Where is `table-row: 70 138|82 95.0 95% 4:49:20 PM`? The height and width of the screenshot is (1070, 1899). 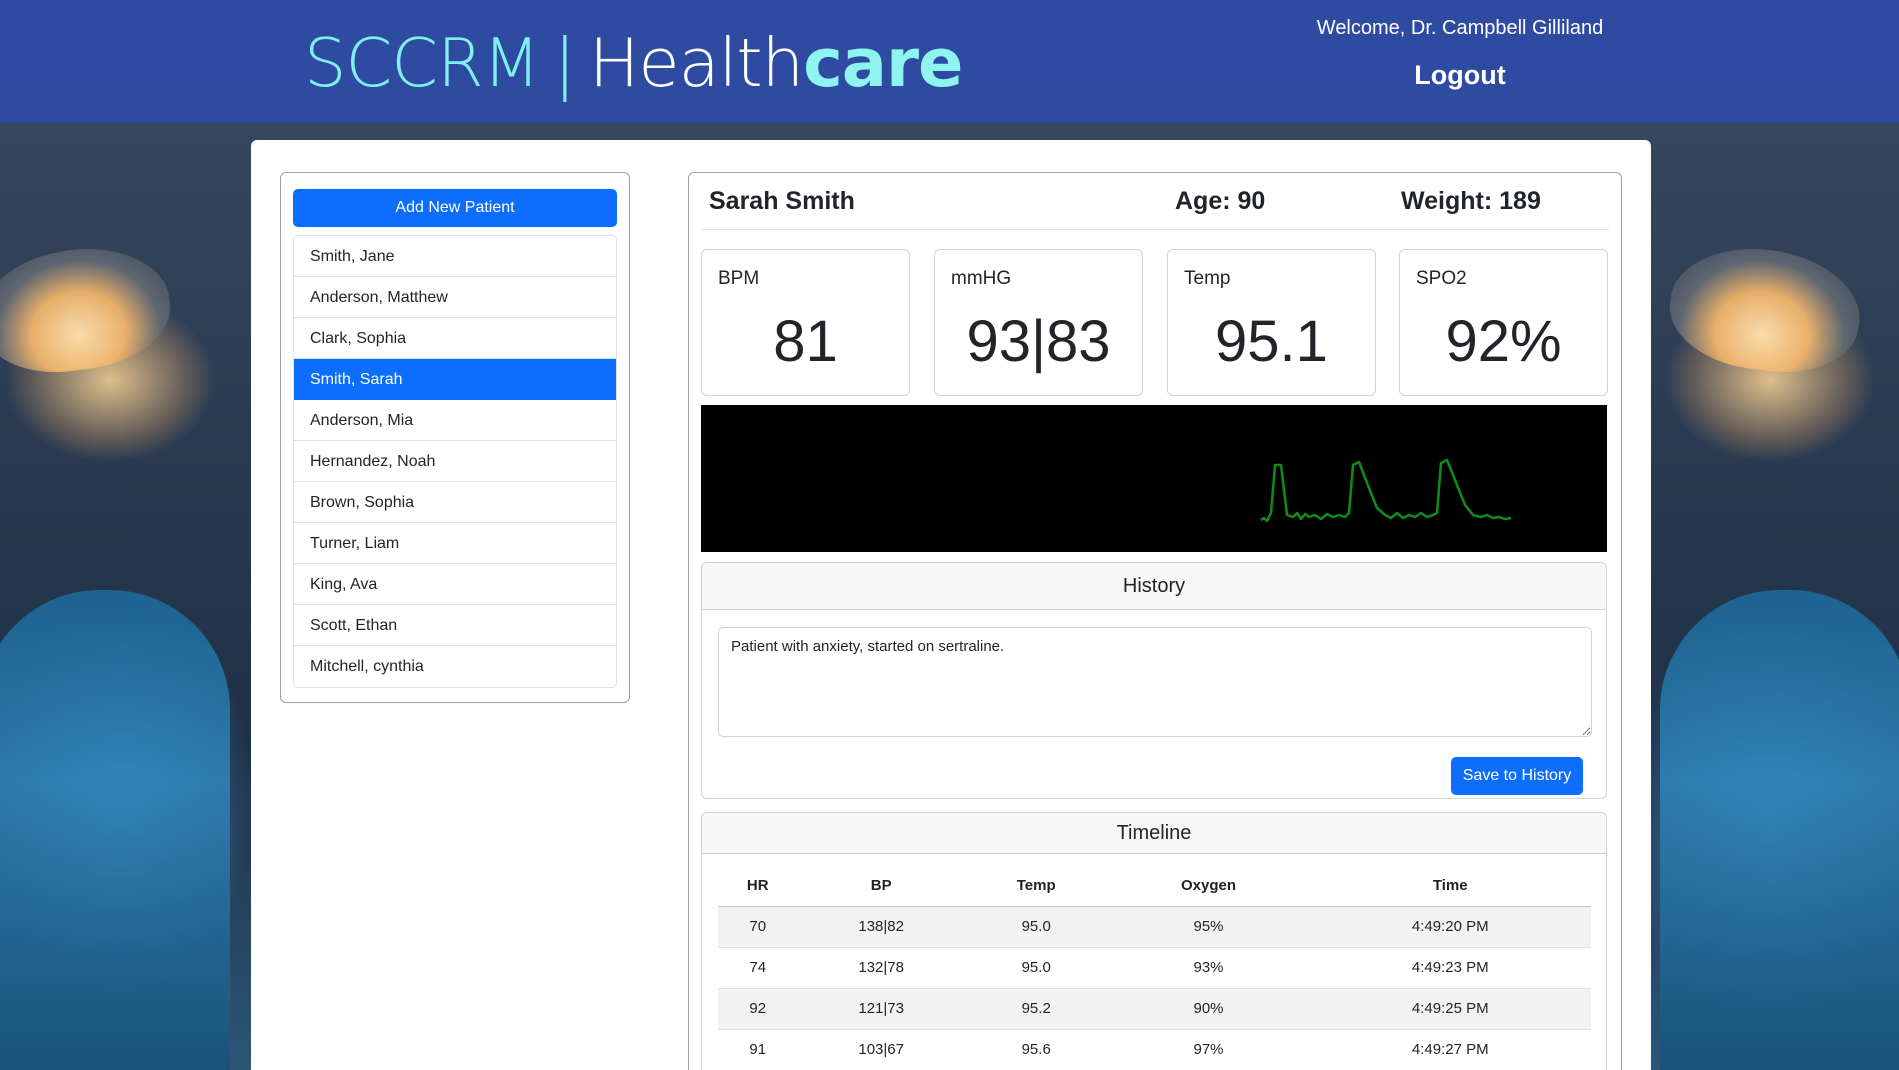 table-row: 70 138|82 95.0 95% 4:49:20 PM is located at coordinates (1154, 927).